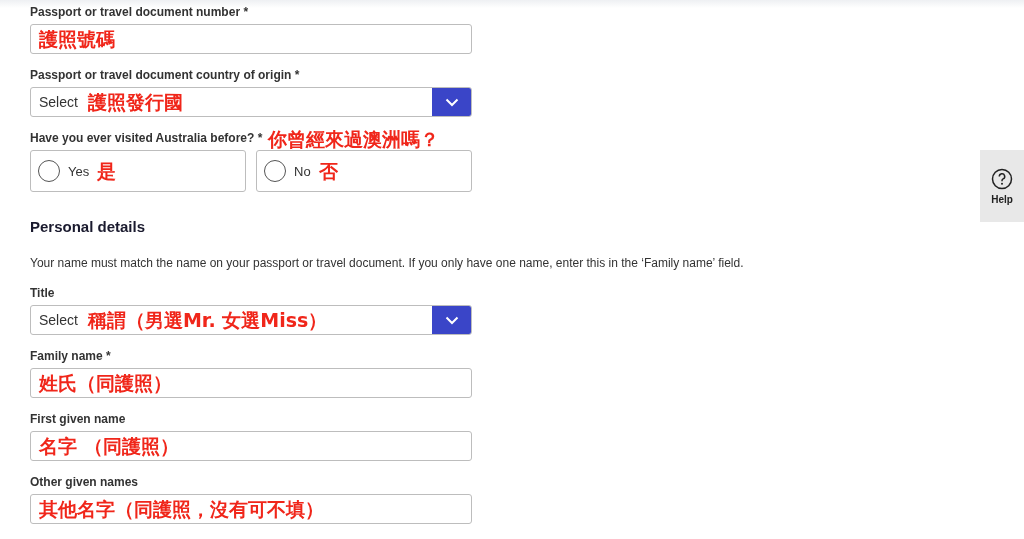 This screenshot has height=539, width=1024. What do you see at coordinates (181, 509) in the screenshot?
I see `annotation-text: 其他名字（同護照，沒有可不填）` at bounding box center [181, 509].